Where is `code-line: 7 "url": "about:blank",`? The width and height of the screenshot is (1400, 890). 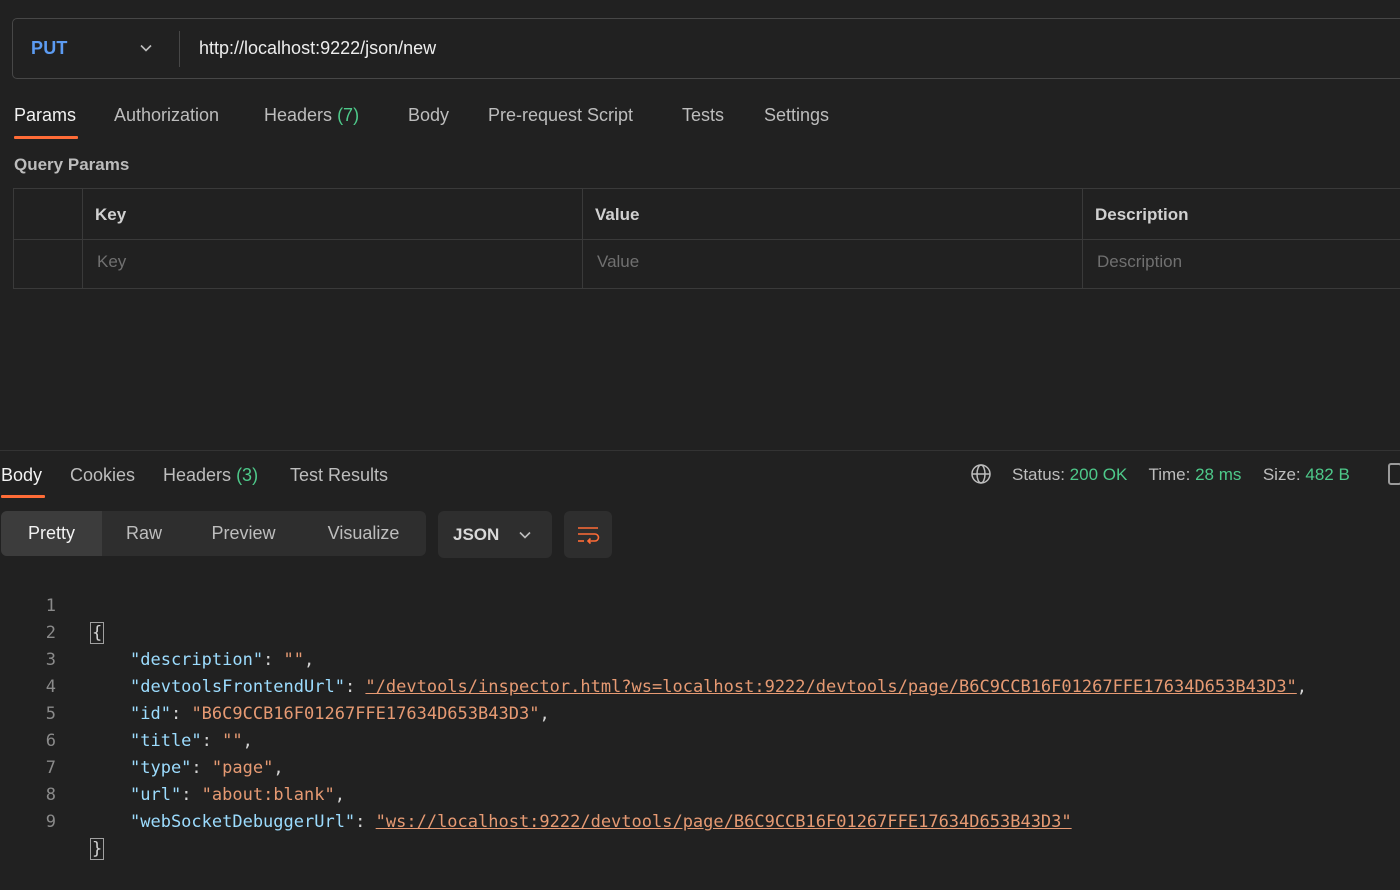 code-line: 7 "url": "about:blank", is located at coordinates (172, 766).